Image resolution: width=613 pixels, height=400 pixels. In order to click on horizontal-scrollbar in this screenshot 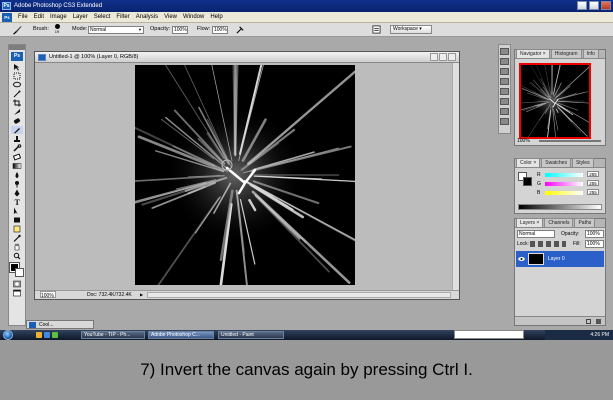, I will do `click(299, 295)`.